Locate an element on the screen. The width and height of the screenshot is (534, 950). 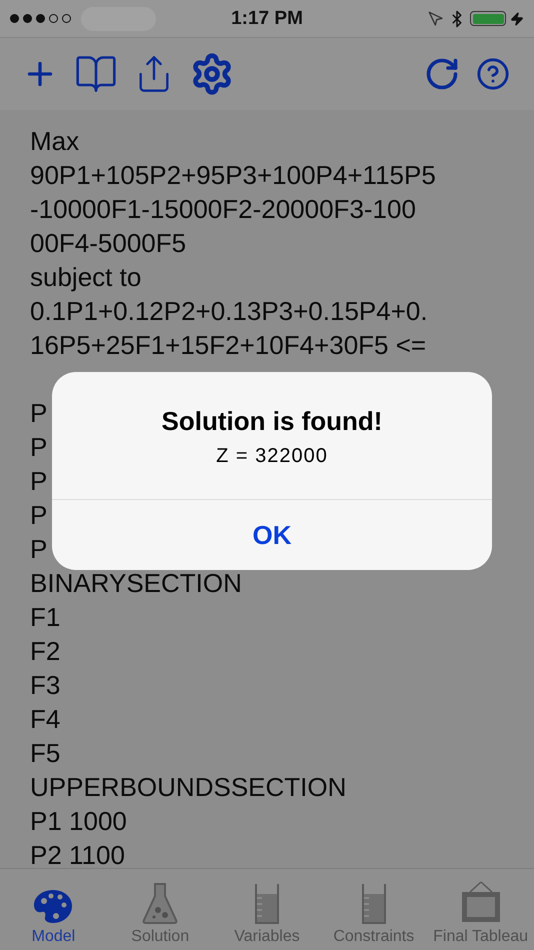
framed-picture-icon is located at coordinates (481, 902).